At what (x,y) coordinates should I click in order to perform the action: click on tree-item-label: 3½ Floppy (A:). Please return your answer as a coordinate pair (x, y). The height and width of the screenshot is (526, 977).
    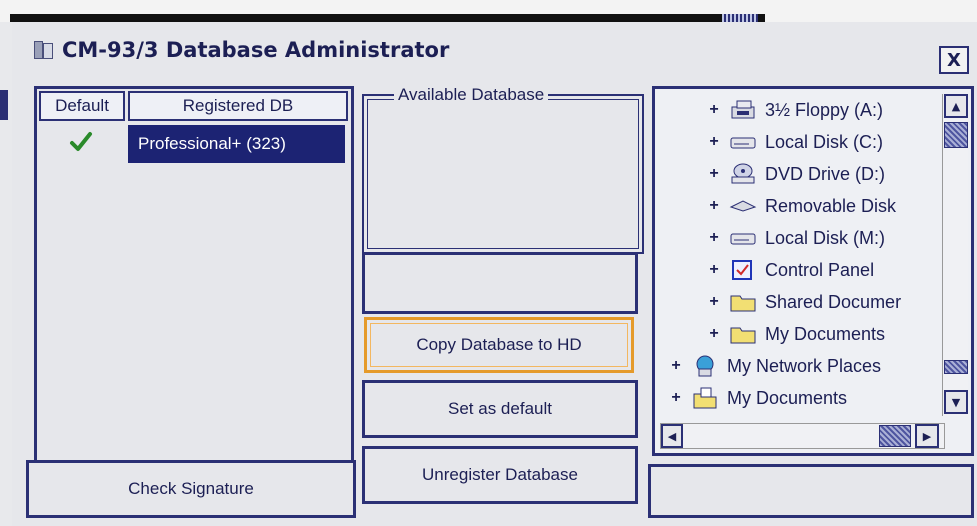
    Looking at the image, I should click on (824, 109).